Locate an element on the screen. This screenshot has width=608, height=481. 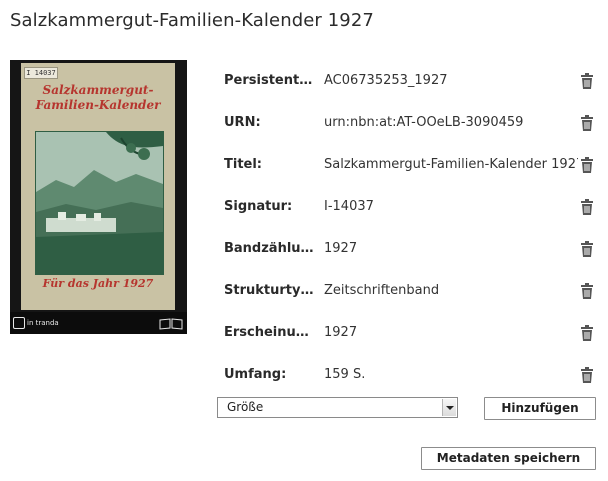
metadata-value: Salzkammergut-Familien-Kalender 1927 is located at coordinates (451, 164).